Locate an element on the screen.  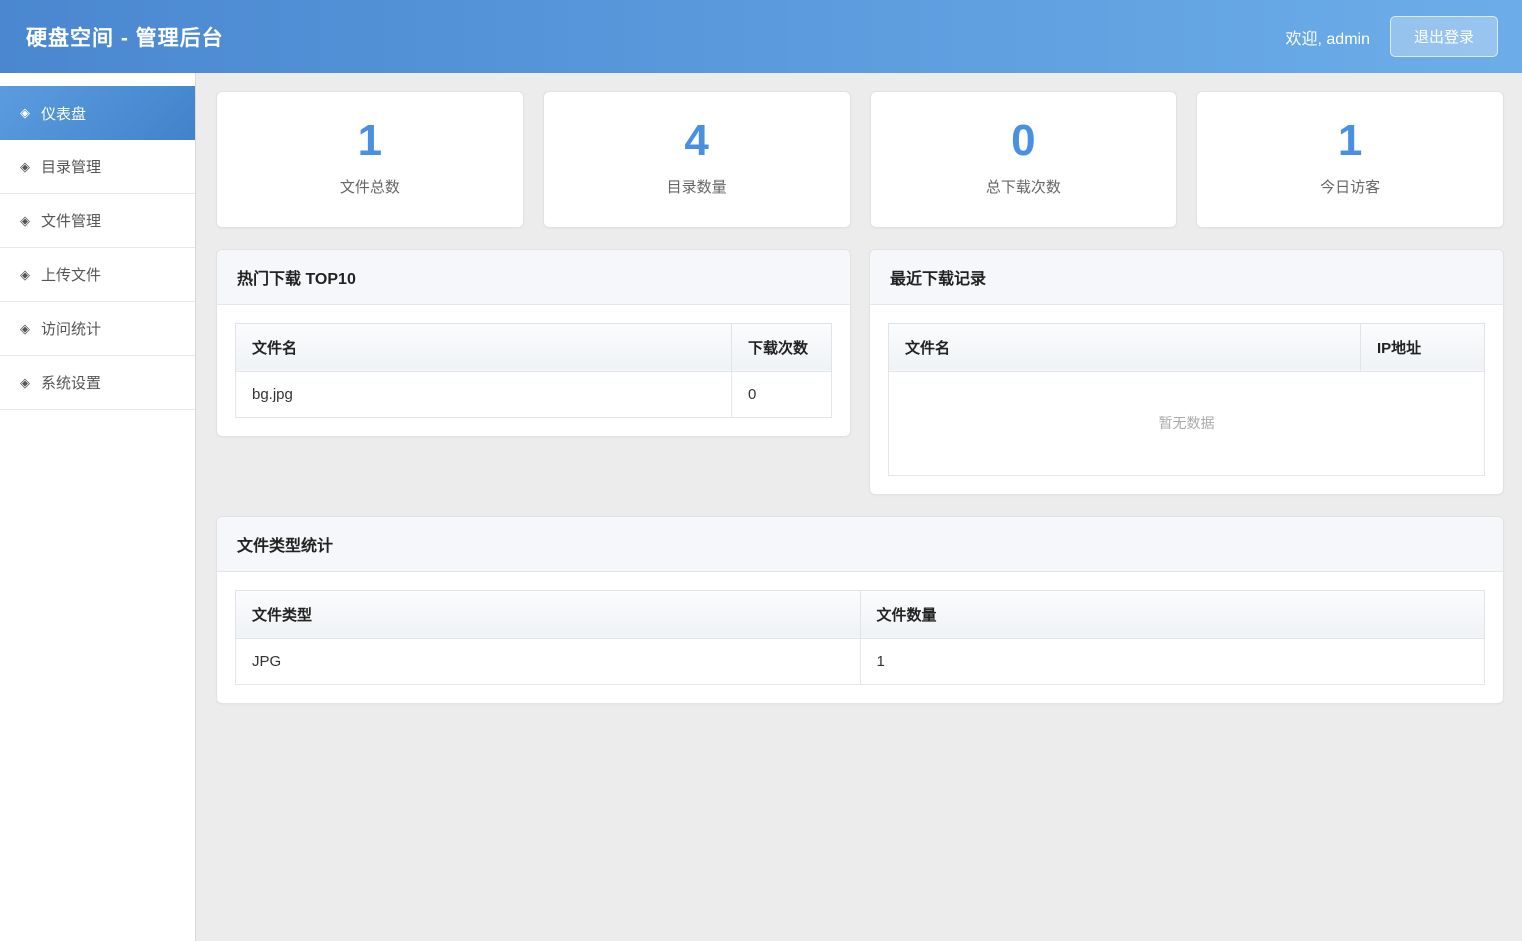
stat-card-directory-count: 4 目录数量 is located at coordinates (696, 159).